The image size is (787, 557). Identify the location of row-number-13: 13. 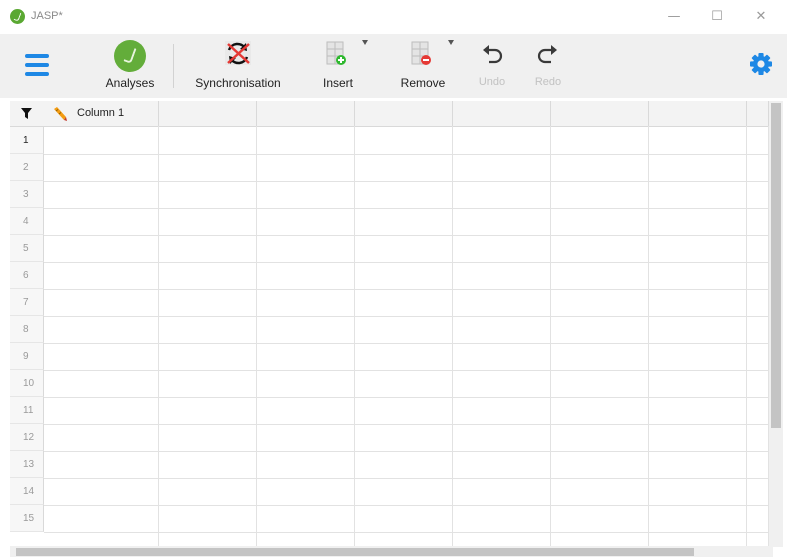
(27, 464).